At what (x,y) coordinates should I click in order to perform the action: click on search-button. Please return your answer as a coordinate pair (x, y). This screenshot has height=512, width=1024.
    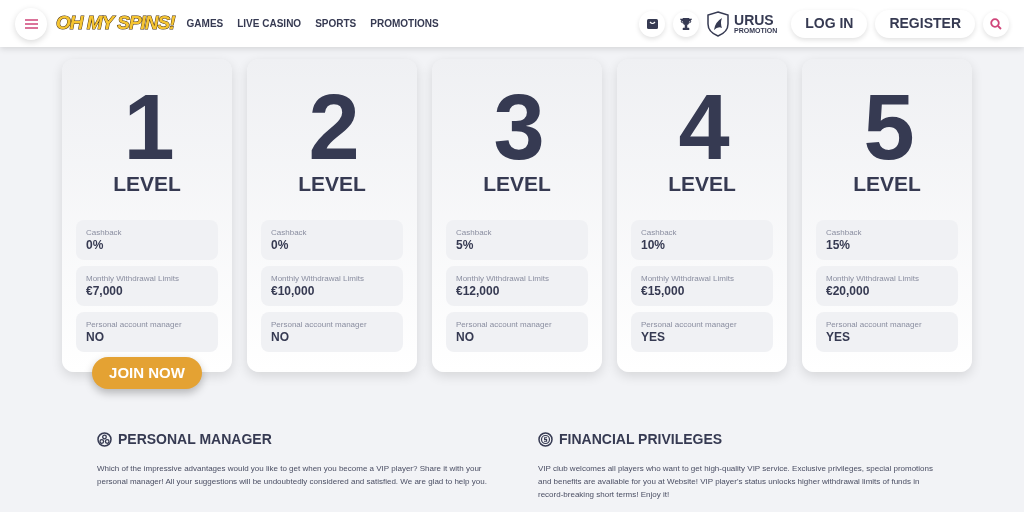
    Looking at the image, I should click on (996, 23).